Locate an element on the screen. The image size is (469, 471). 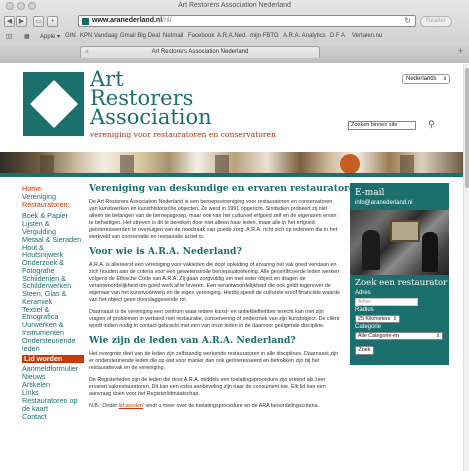
bookmark-item: A.R.A.Ned. is located at coordinates (232, 36).